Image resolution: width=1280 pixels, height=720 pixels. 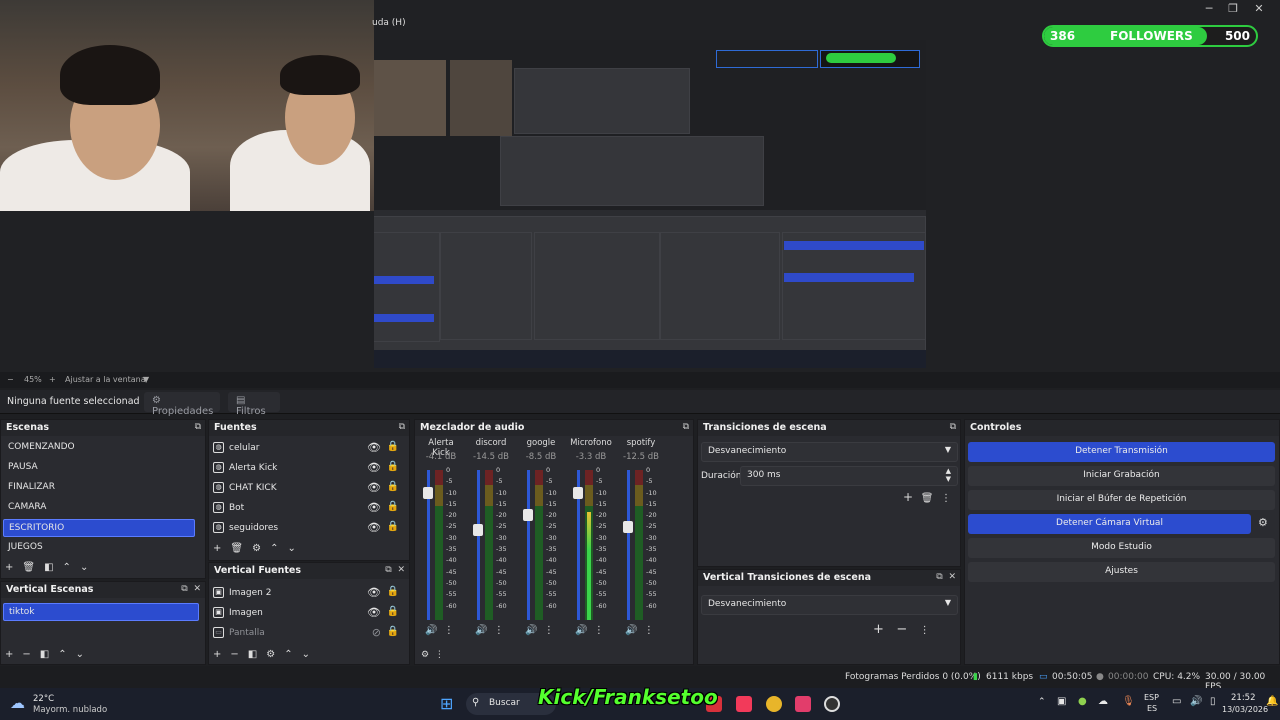 What do you see at coordinates (849, 476) in the screenshot?
I see `duration-spinbox: 300 ms ▲ ▼` at bounding box center [849, 476].